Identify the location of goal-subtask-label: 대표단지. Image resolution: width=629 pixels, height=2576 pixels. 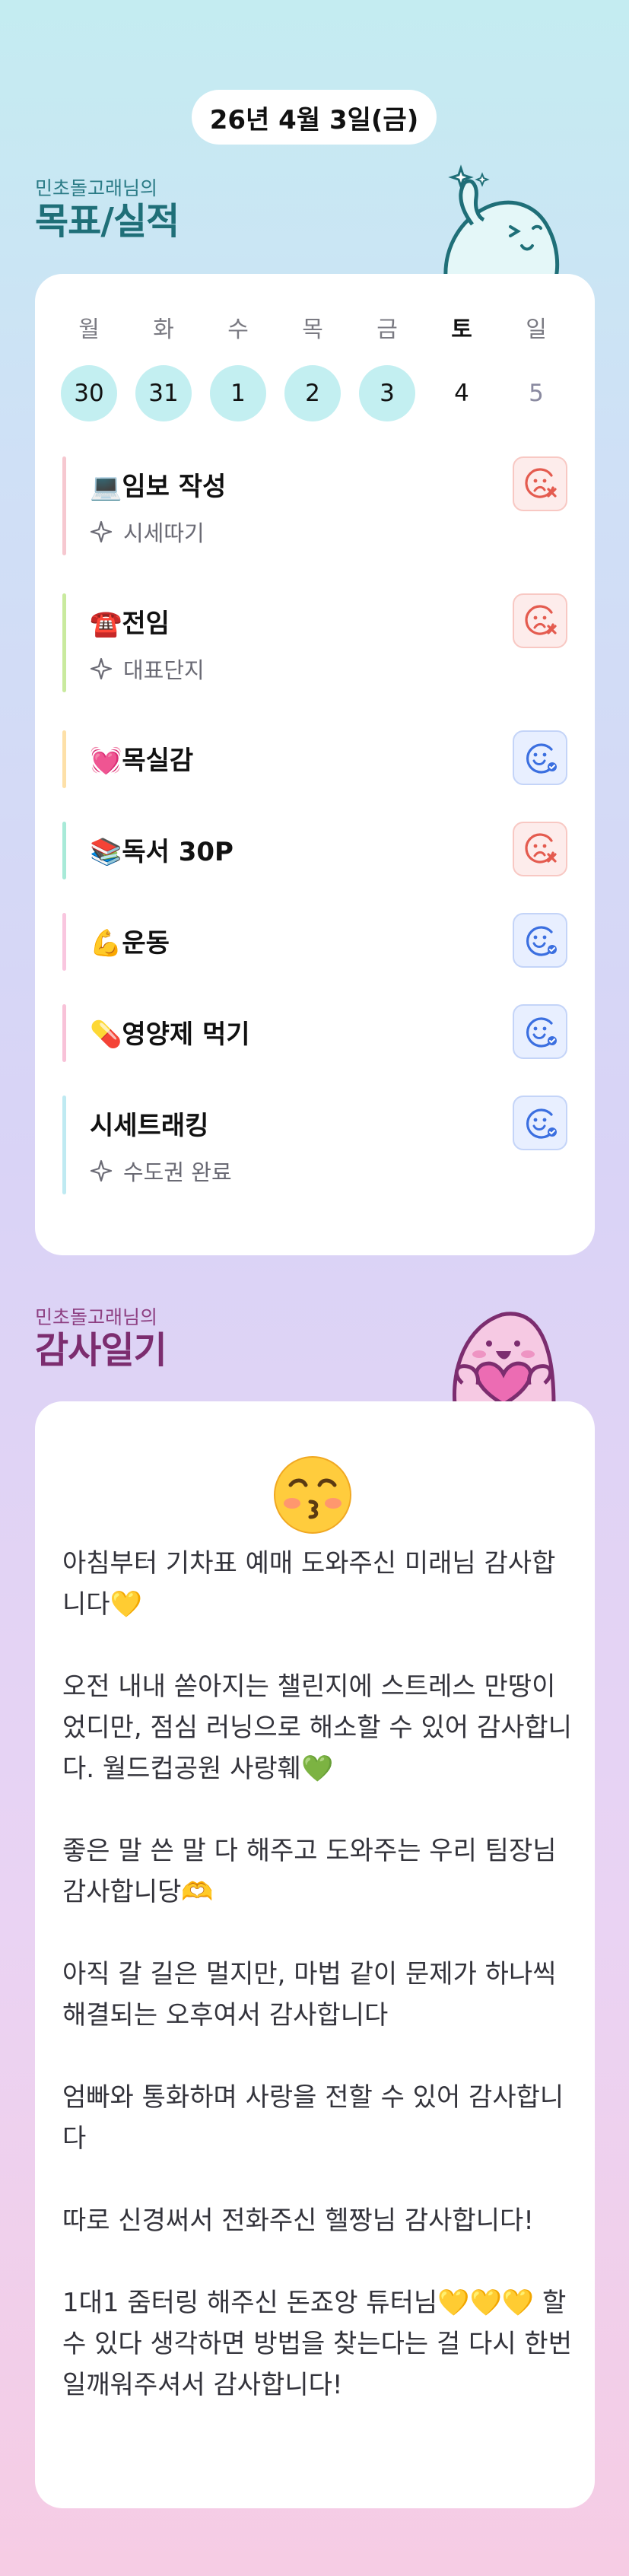
(164, 670).